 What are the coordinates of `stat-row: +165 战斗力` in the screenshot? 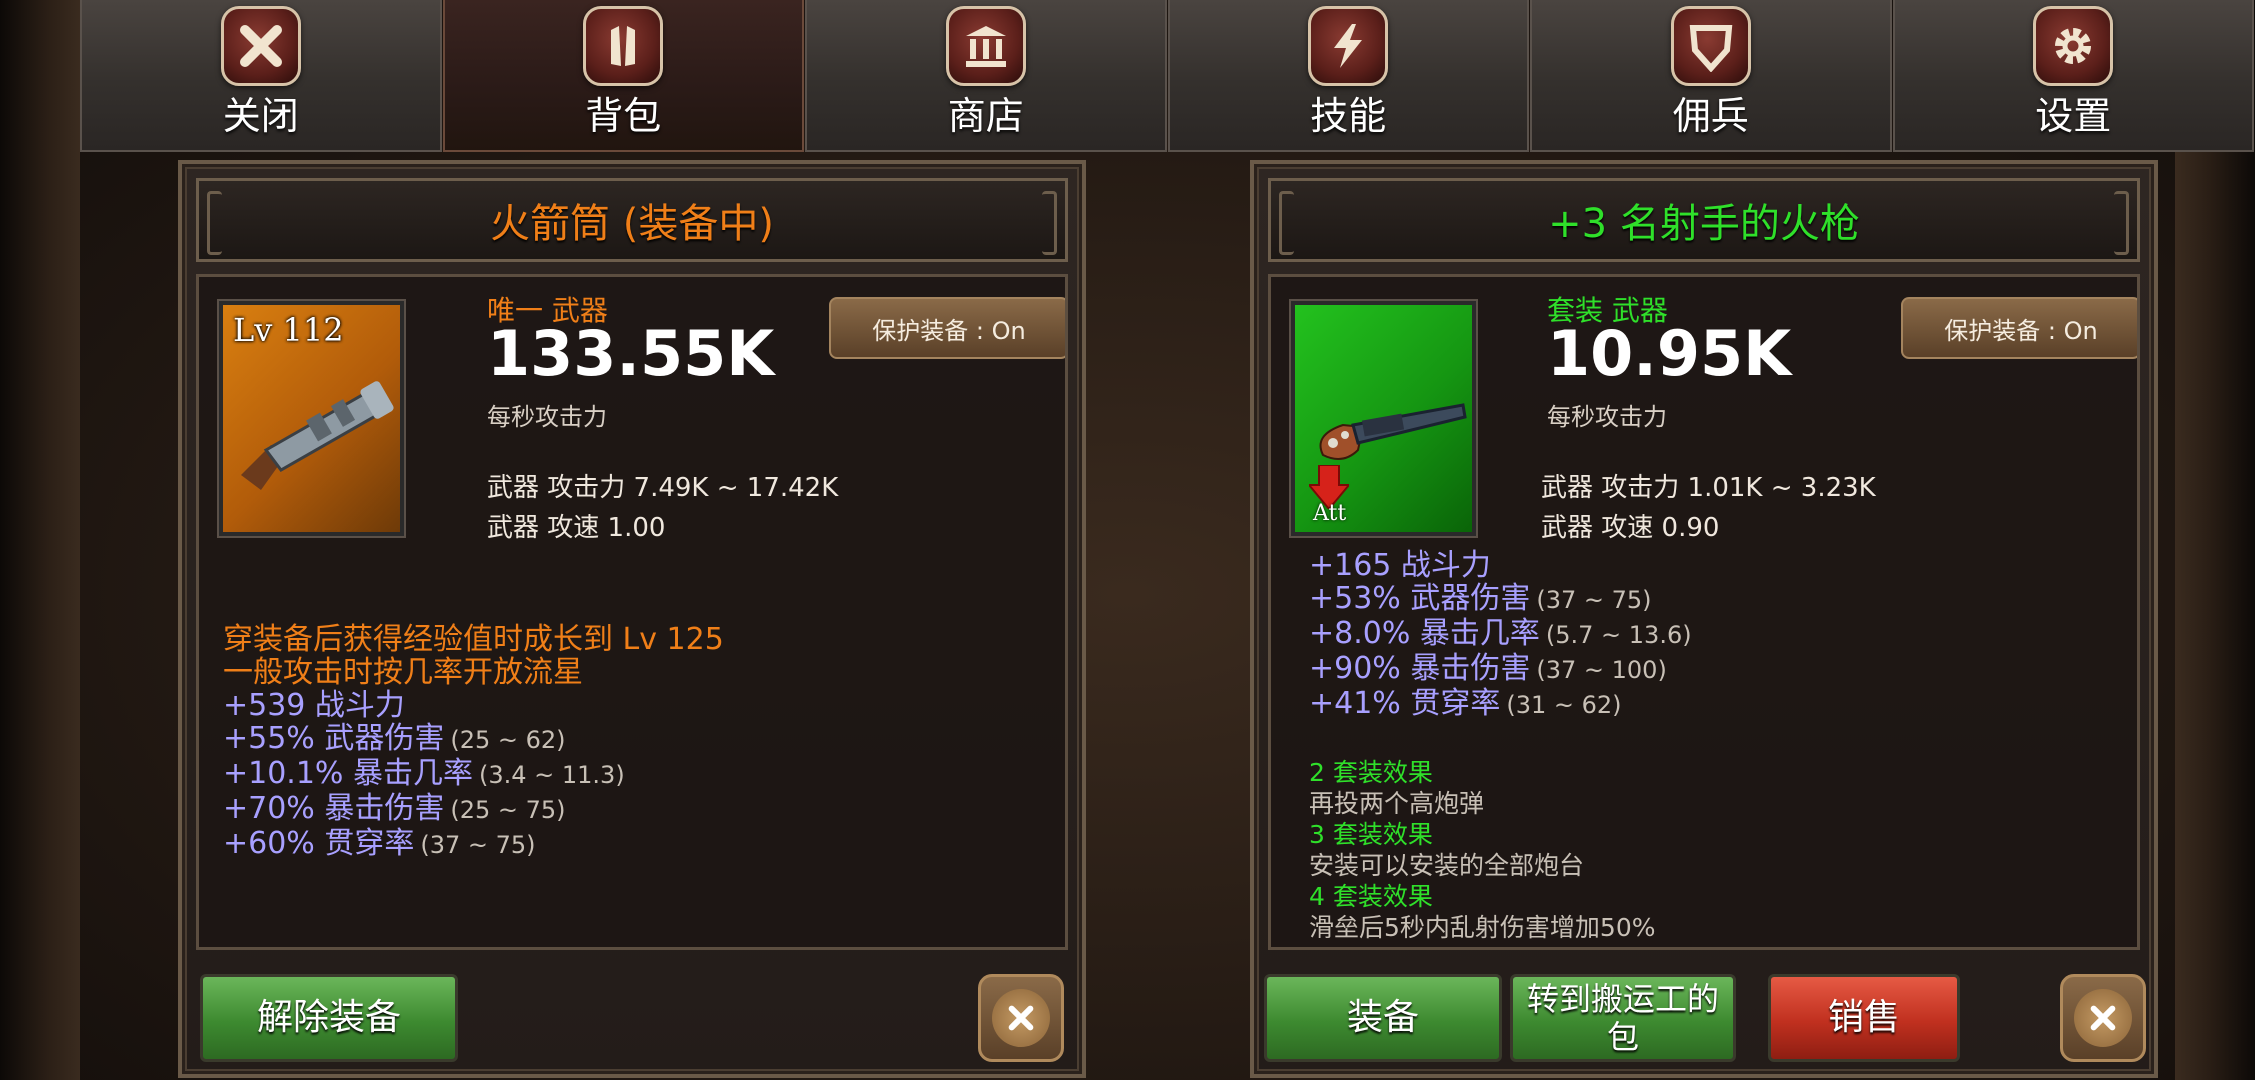 It's located at (1500, 565).